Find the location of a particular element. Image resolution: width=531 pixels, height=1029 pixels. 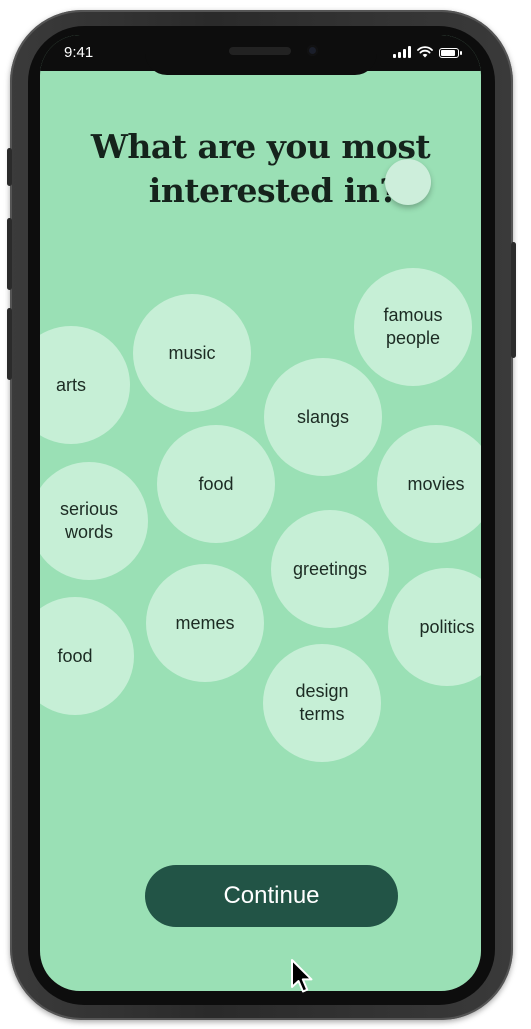

notch is located at coordinates (261, 55).